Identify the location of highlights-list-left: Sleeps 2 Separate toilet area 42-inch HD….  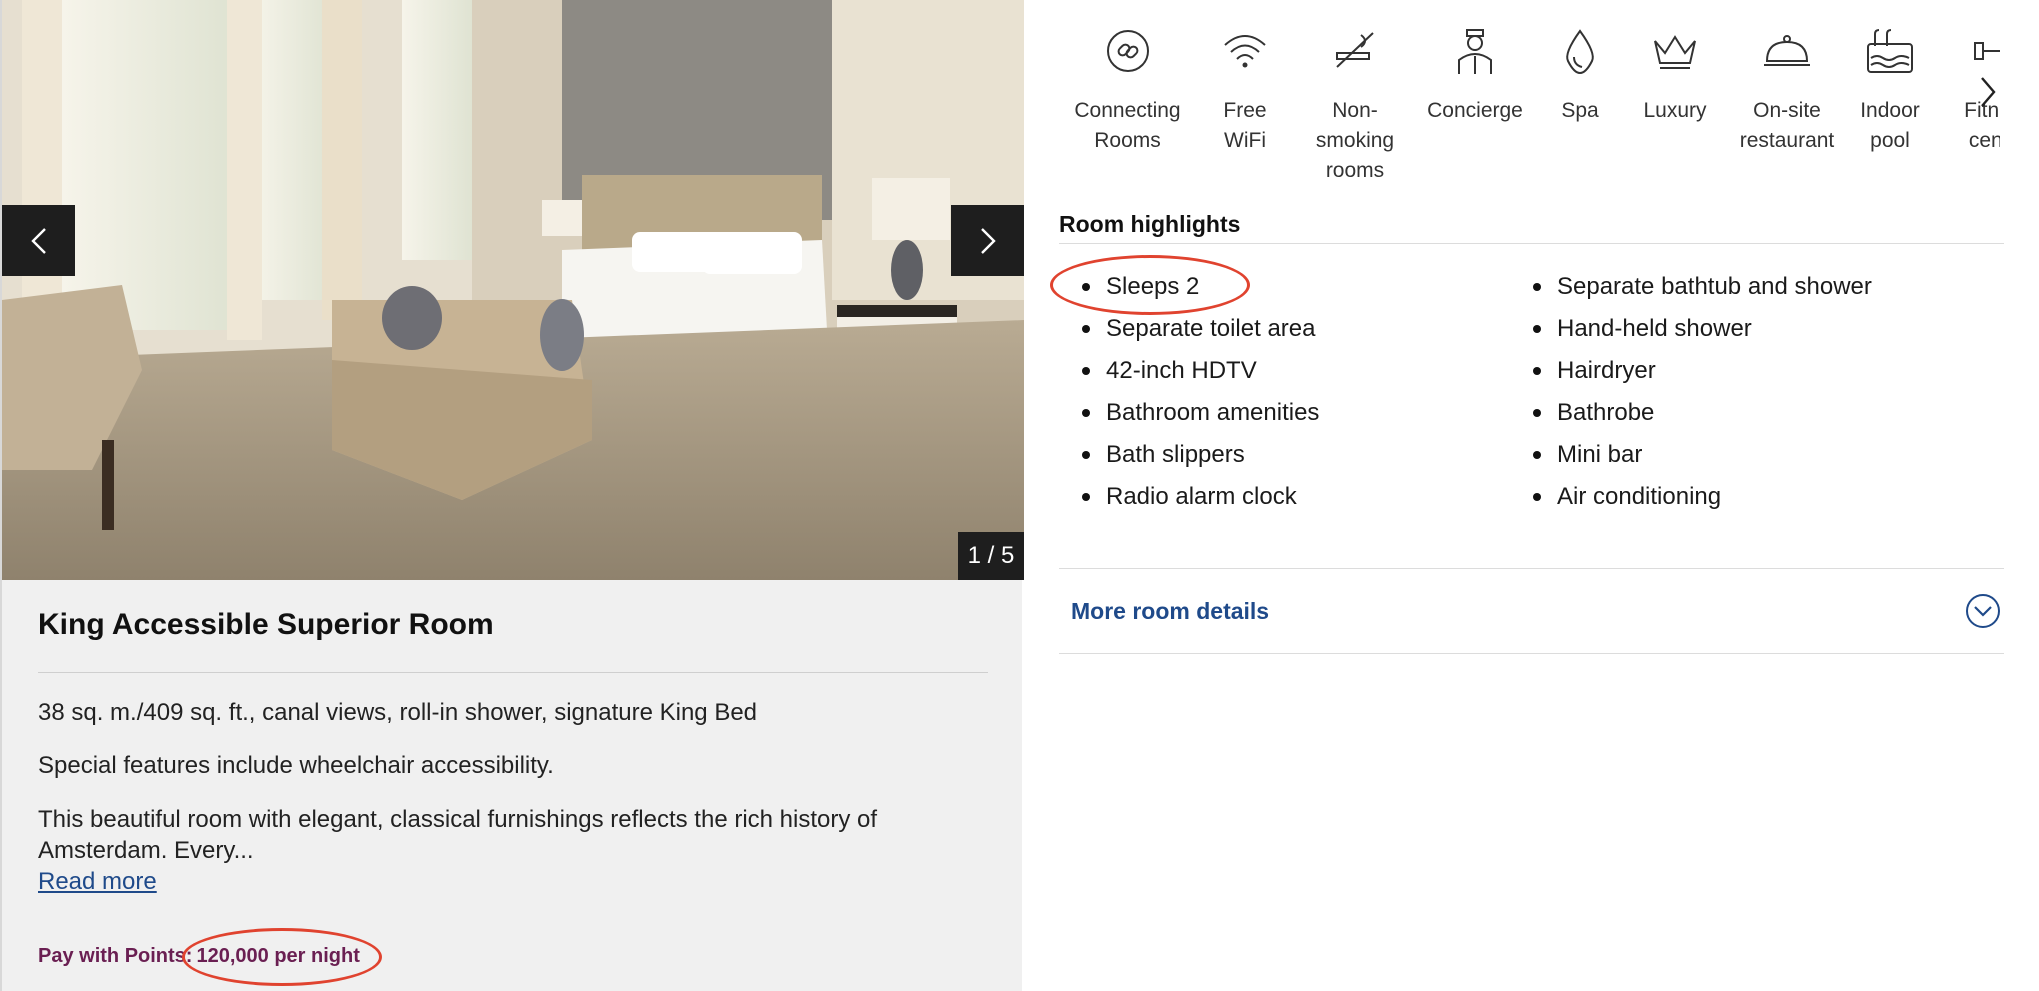
(1197, 396).